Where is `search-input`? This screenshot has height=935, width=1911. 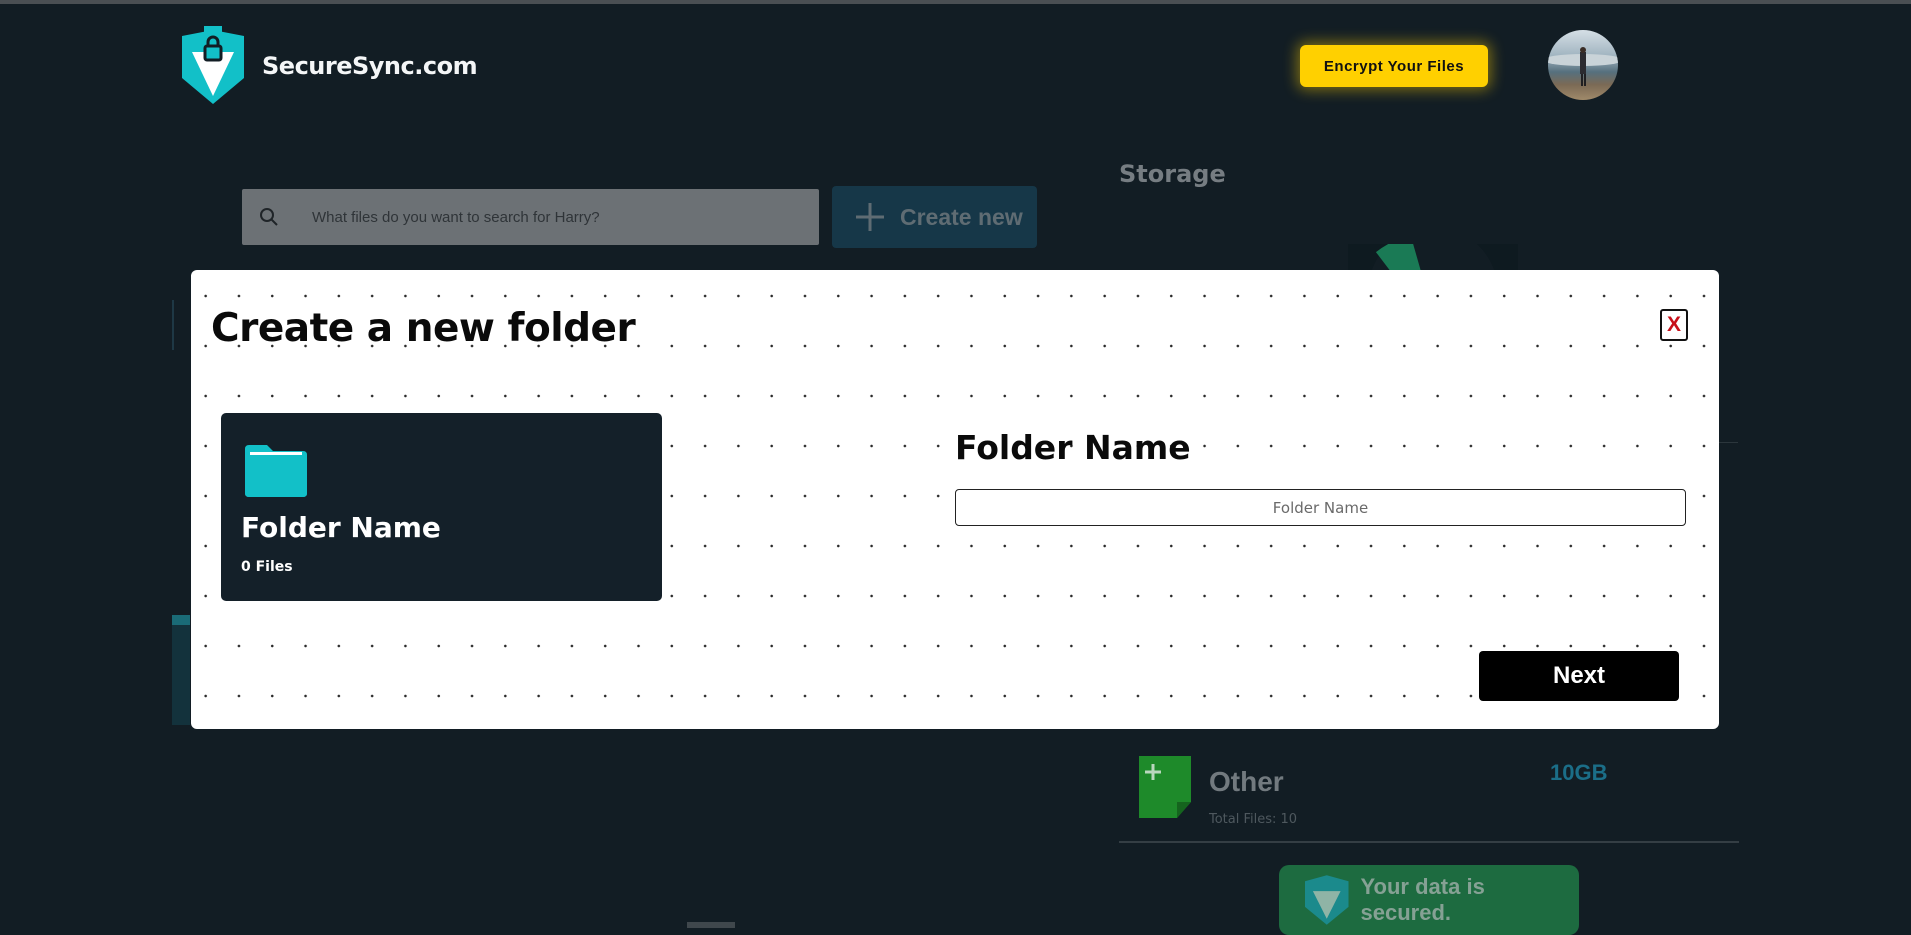 search-input is located at coordinates (552, 217).